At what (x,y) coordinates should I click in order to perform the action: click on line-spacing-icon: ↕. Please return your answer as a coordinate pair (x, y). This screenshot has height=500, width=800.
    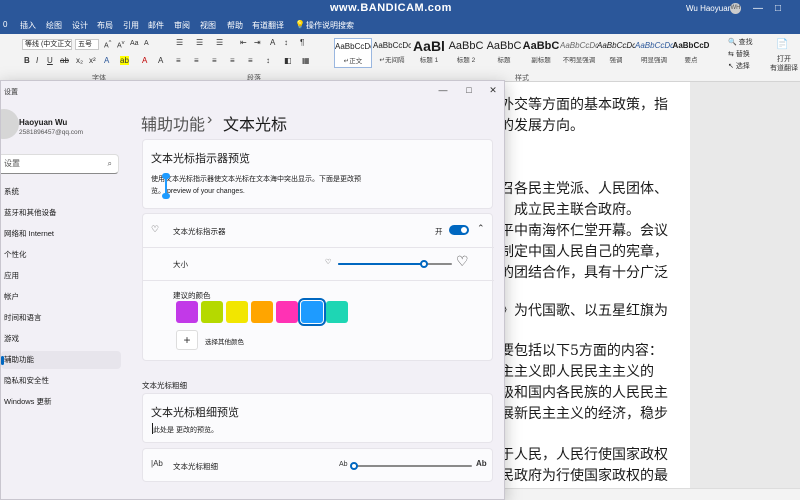
    Looking at the image, I should click on (268, 60).